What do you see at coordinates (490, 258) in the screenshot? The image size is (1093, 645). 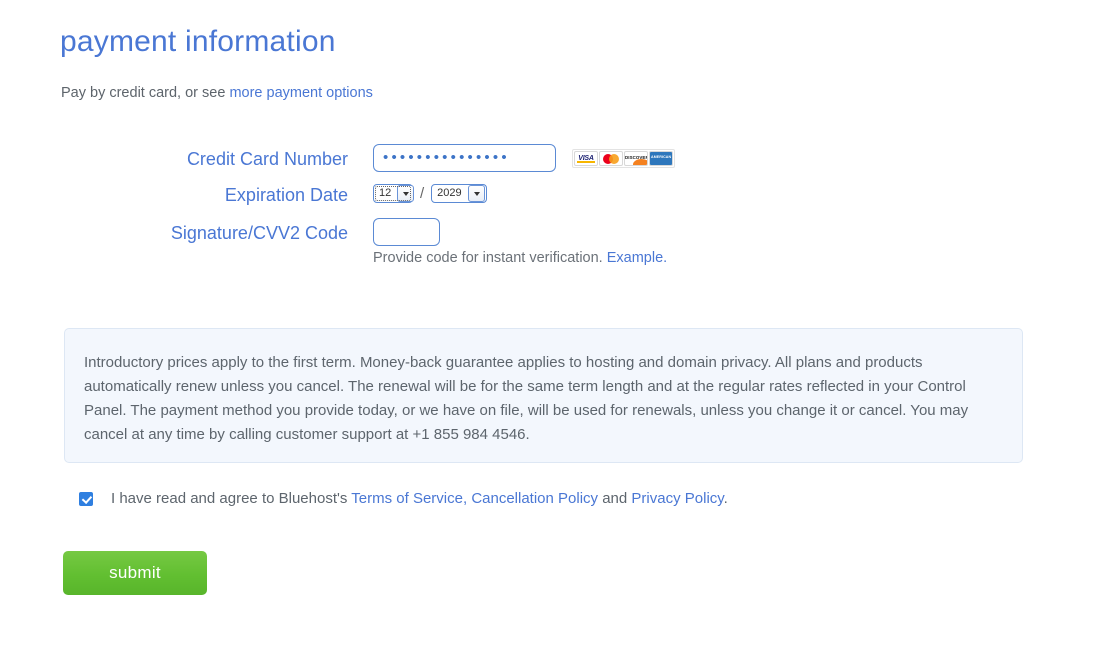 I see `cvv-hint-text: Provide code for instant verification.` at bounding box center [490, 258].